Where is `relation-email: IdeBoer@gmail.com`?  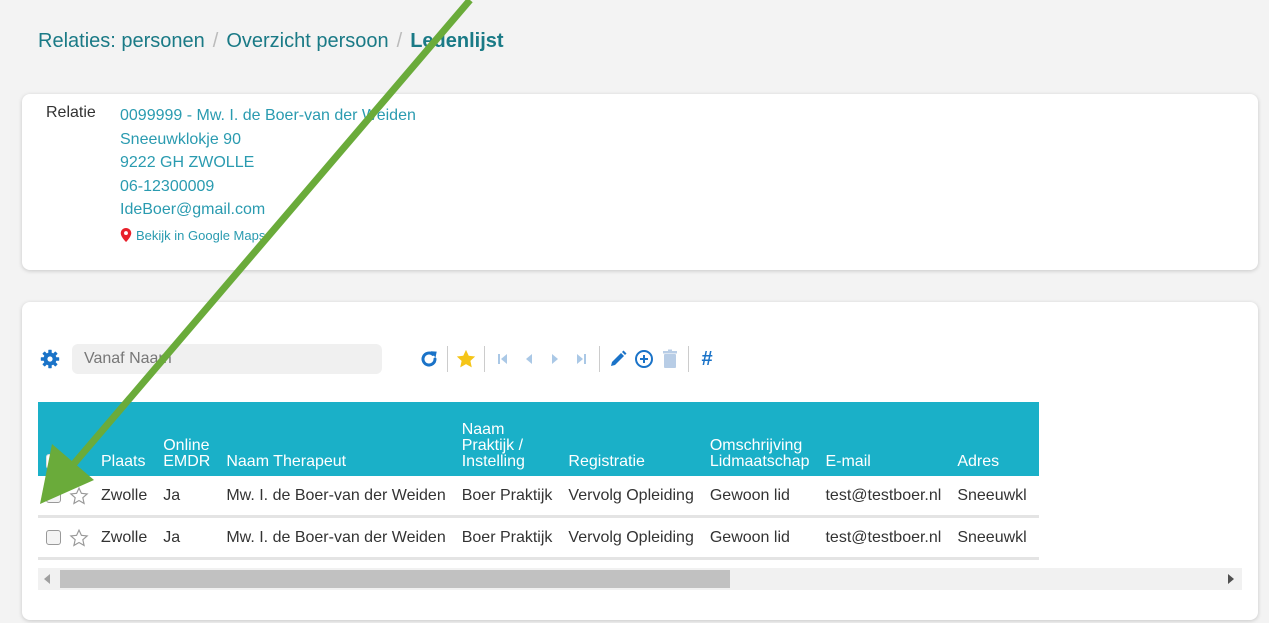
relation-email: IdeBoer@gmail.com is located at coordinates (268, 210).